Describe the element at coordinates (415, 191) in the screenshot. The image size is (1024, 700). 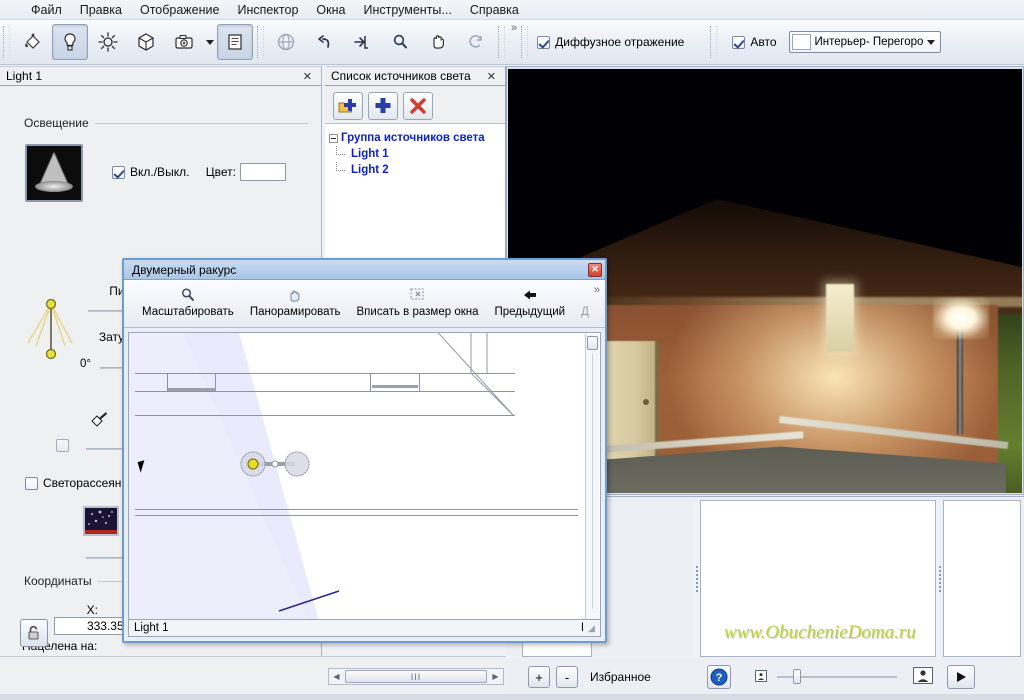
I see `light-tree: Группа источников света Light 1 Light 2` at that location.